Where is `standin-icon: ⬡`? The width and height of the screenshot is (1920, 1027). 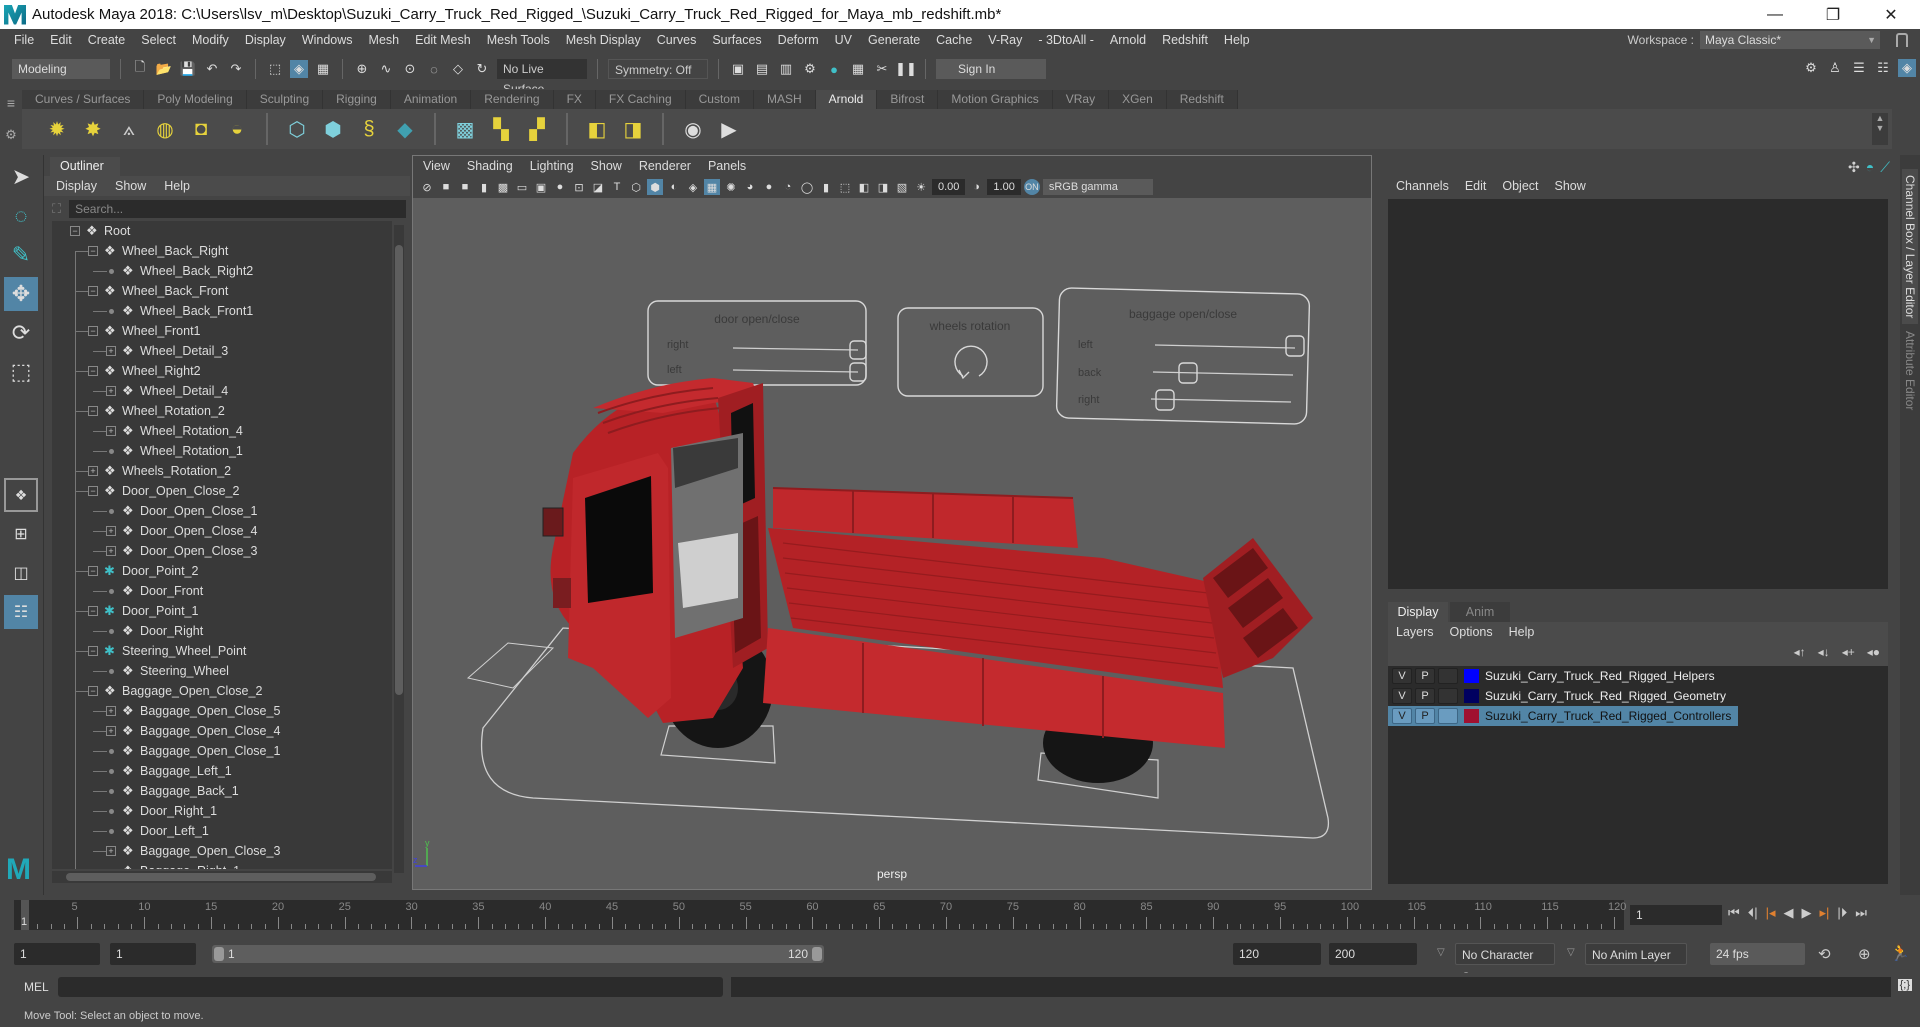
standin-icon: ⬡ is located at coordinates (297, 129).